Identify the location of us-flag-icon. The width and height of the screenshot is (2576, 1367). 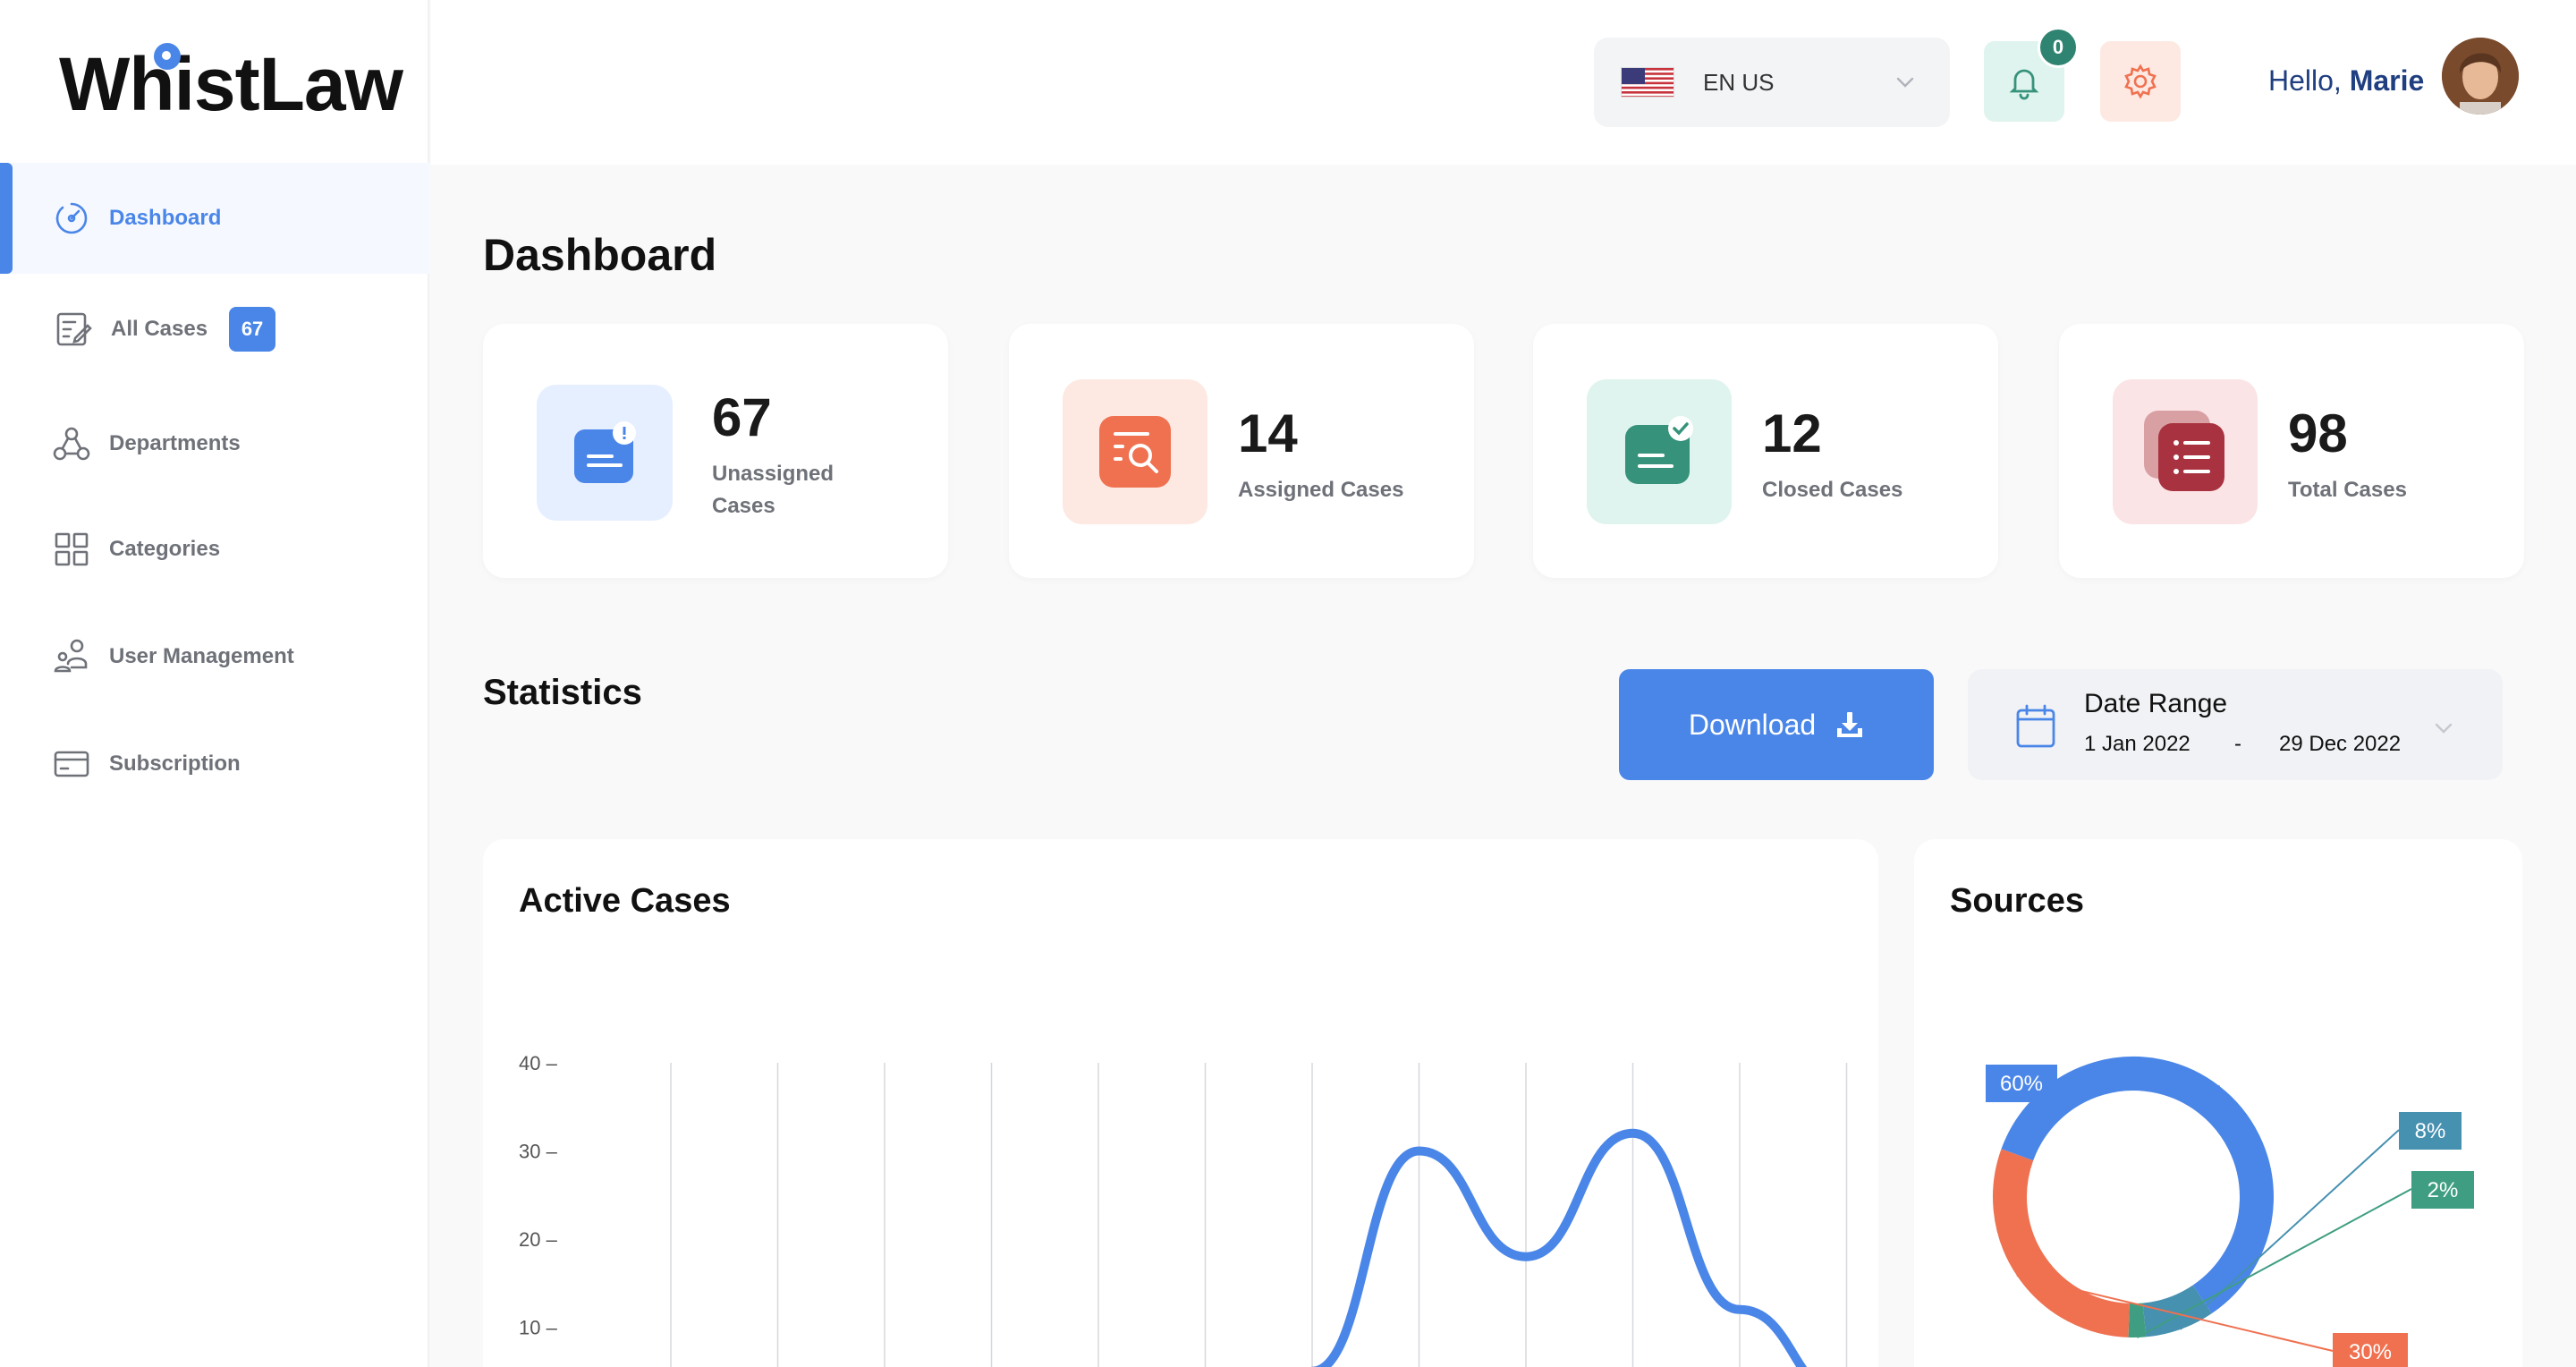
(1647, 82).